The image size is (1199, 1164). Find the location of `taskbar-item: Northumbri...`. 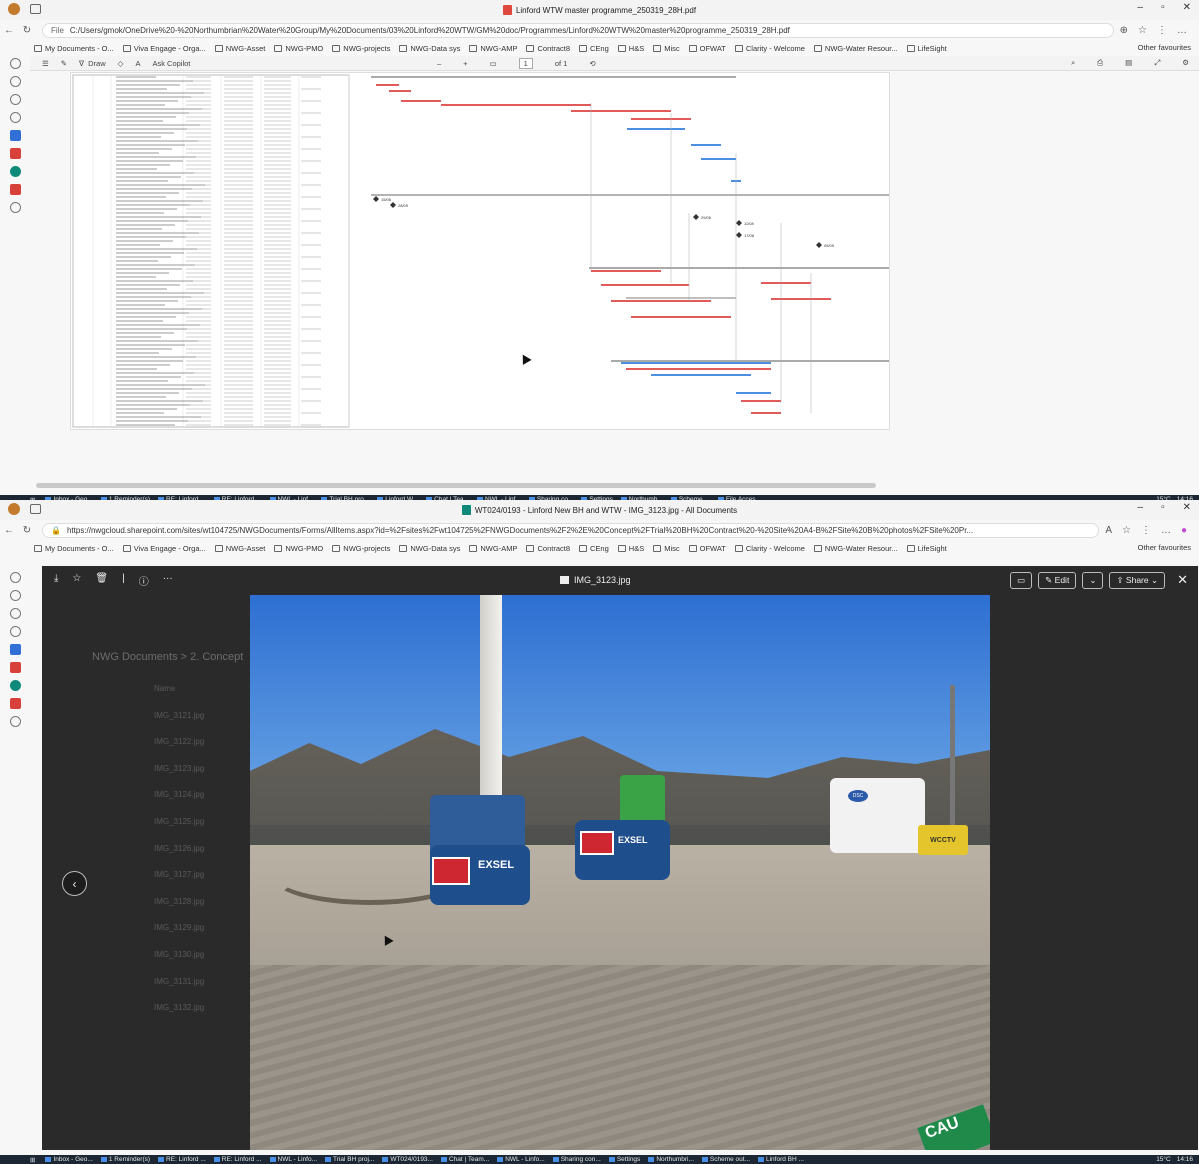

taskbar-item: Northumbri... is located at coordinates (671, 1159).